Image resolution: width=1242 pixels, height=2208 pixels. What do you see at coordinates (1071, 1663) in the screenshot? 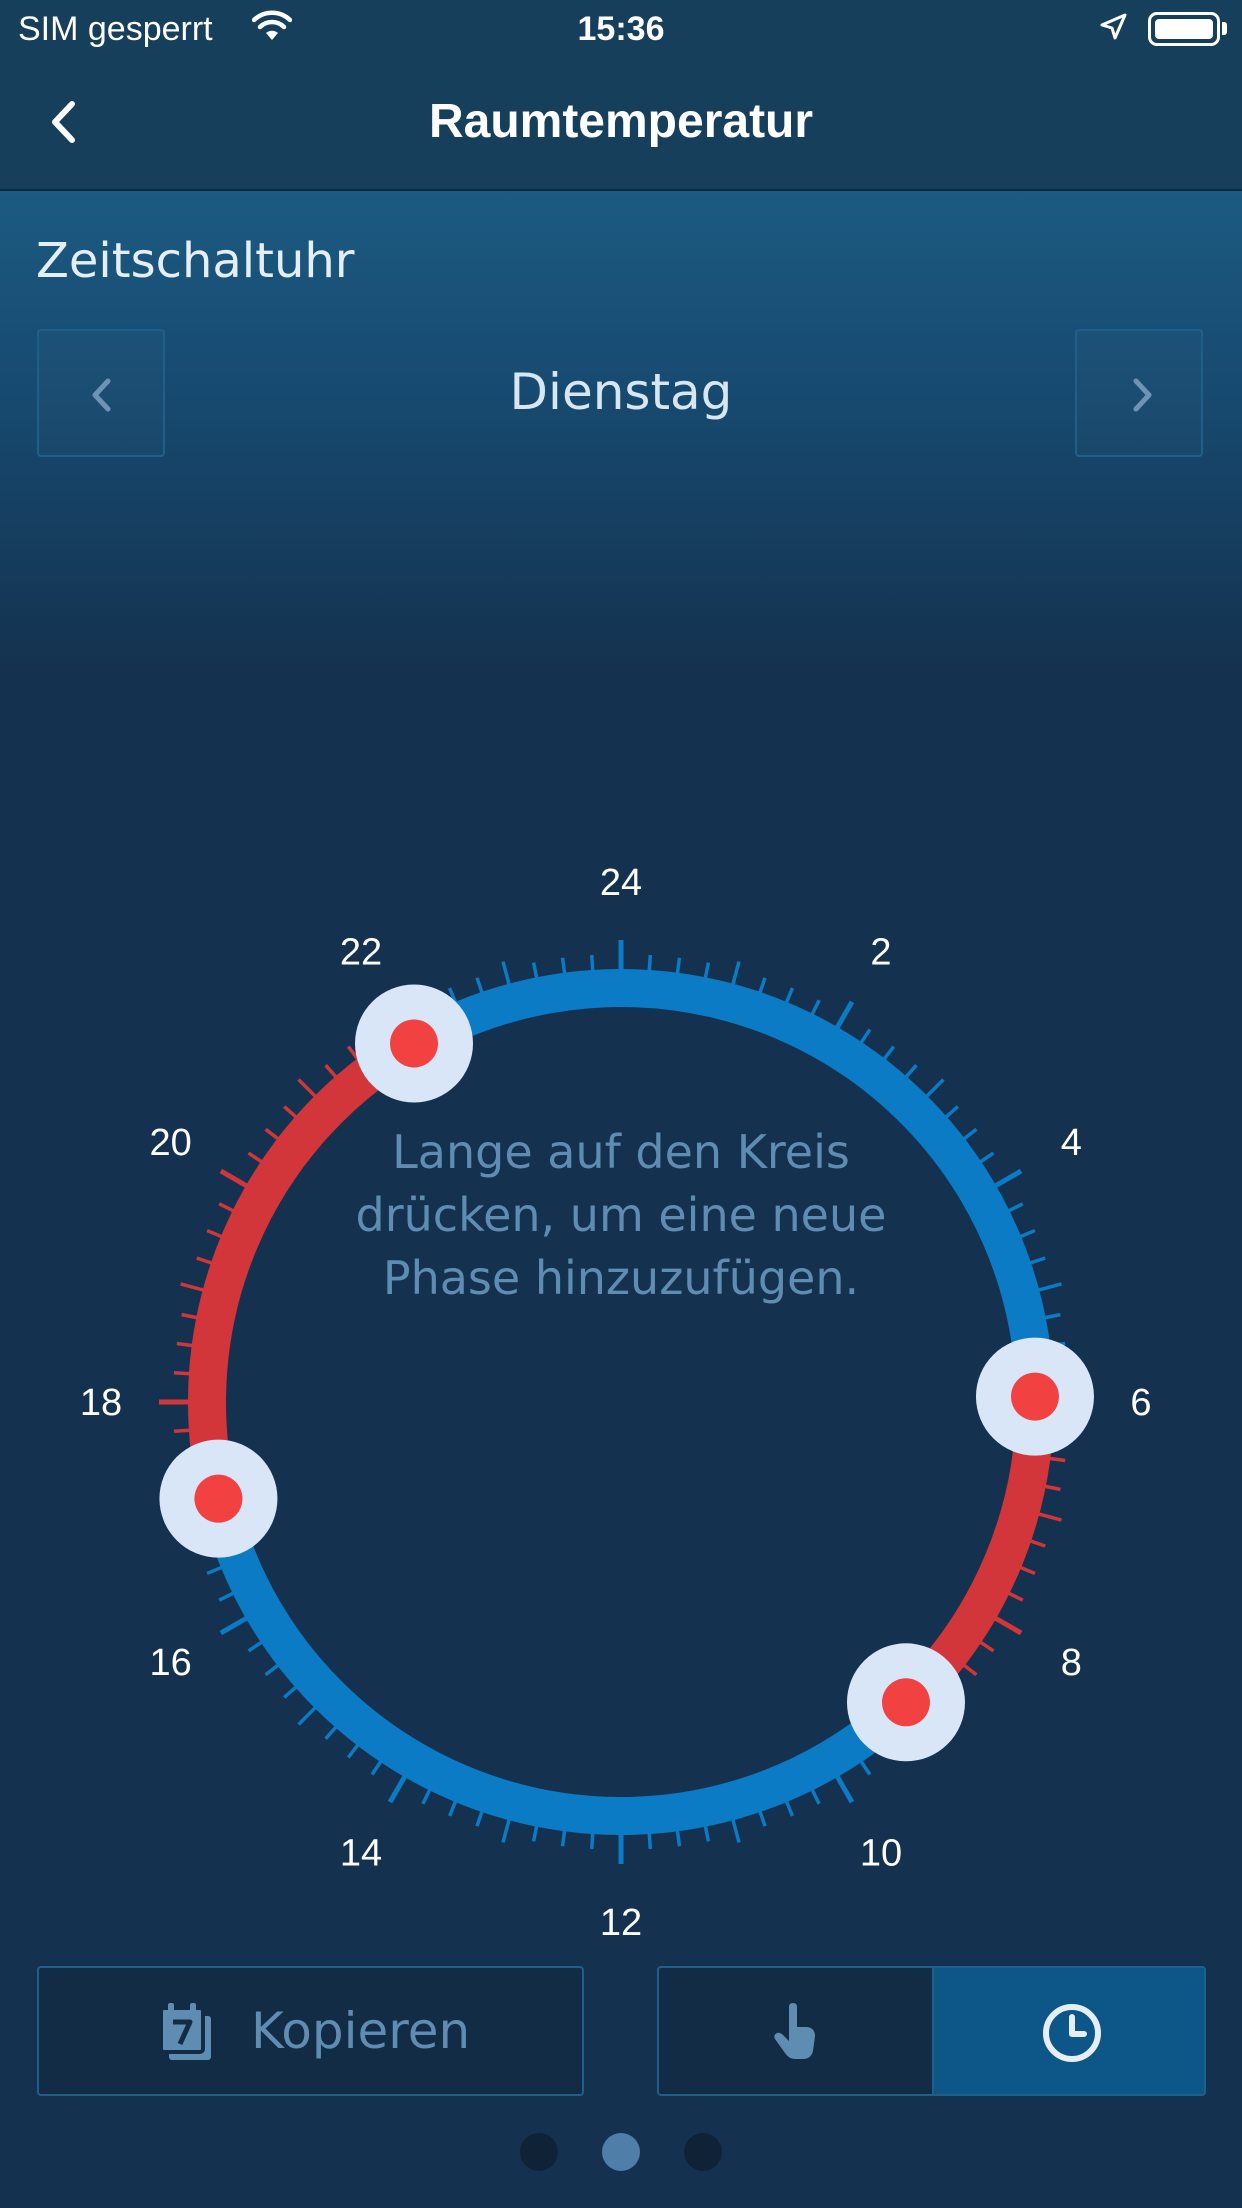
I see `dial-hour-label: 8` at bounding box center [1071, 1663].